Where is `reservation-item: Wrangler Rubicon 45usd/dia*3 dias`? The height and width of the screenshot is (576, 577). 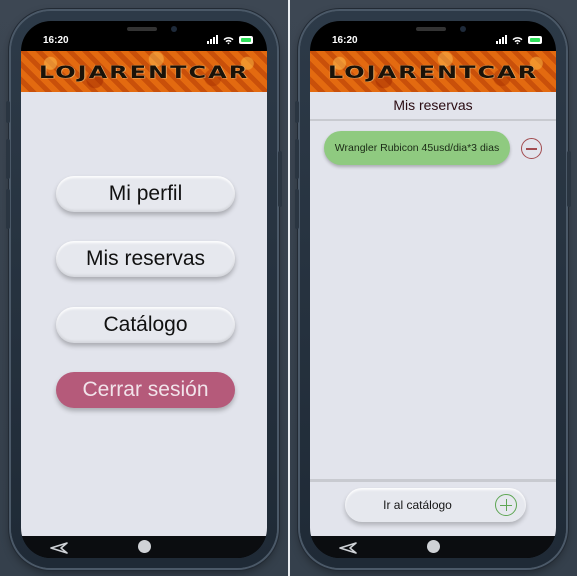
reservation-item: Wrangler Rubicon 45usd/dia*3 dias is located at coordinates (417, 148).